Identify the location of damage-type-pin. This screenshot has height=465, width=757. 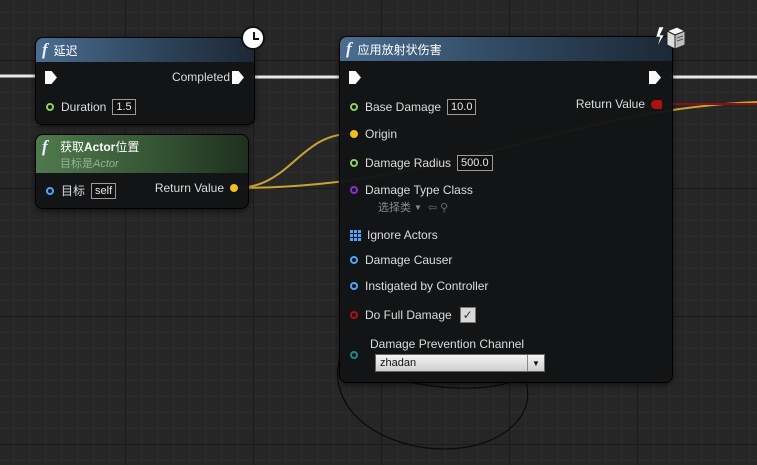
(354, 190).